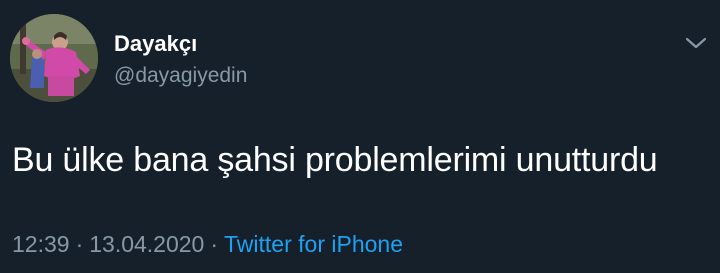 The width and height of the screenshot is (720, 273). I want to click on user-handle: @dayagiyedin, so click(180, 76).